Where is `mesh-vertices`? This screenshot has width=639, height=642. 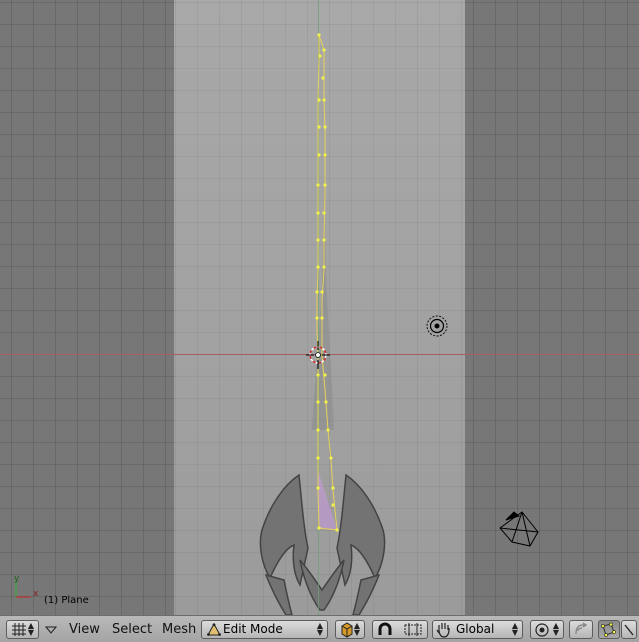
mesh-vertices is located at coordinates (327, 282).